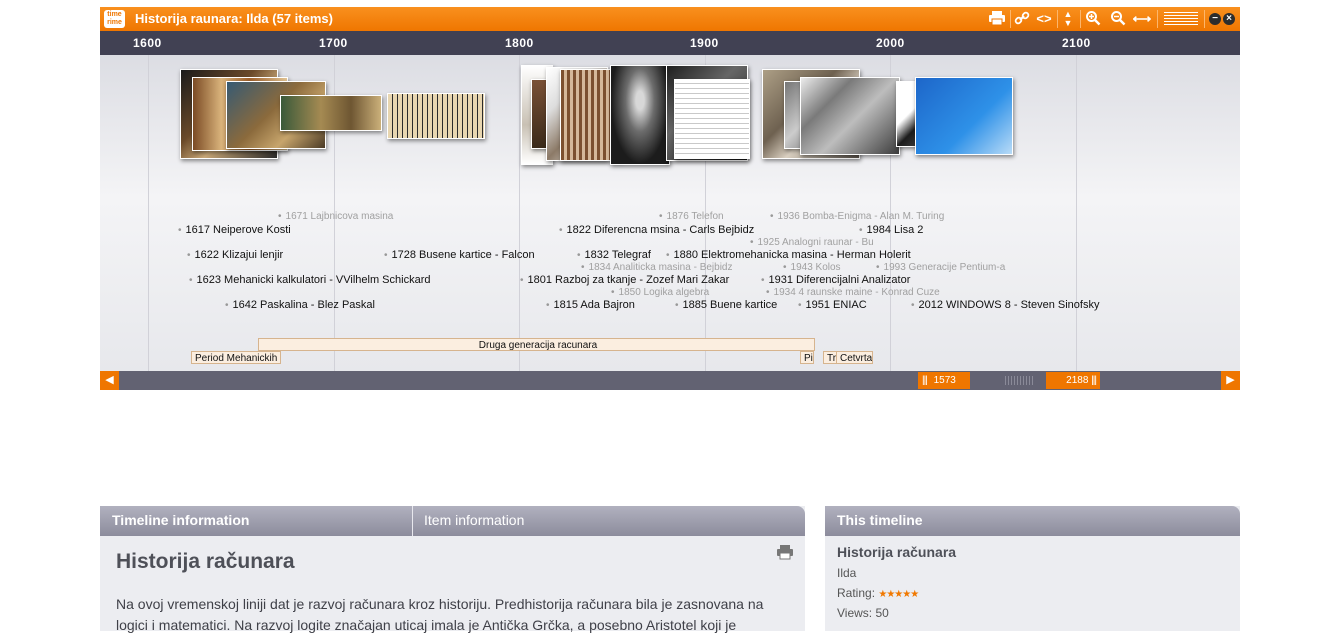 The image size is (1333, 636). I want to click on rating-row: Rating: ★★★★★, so click(878, 593).